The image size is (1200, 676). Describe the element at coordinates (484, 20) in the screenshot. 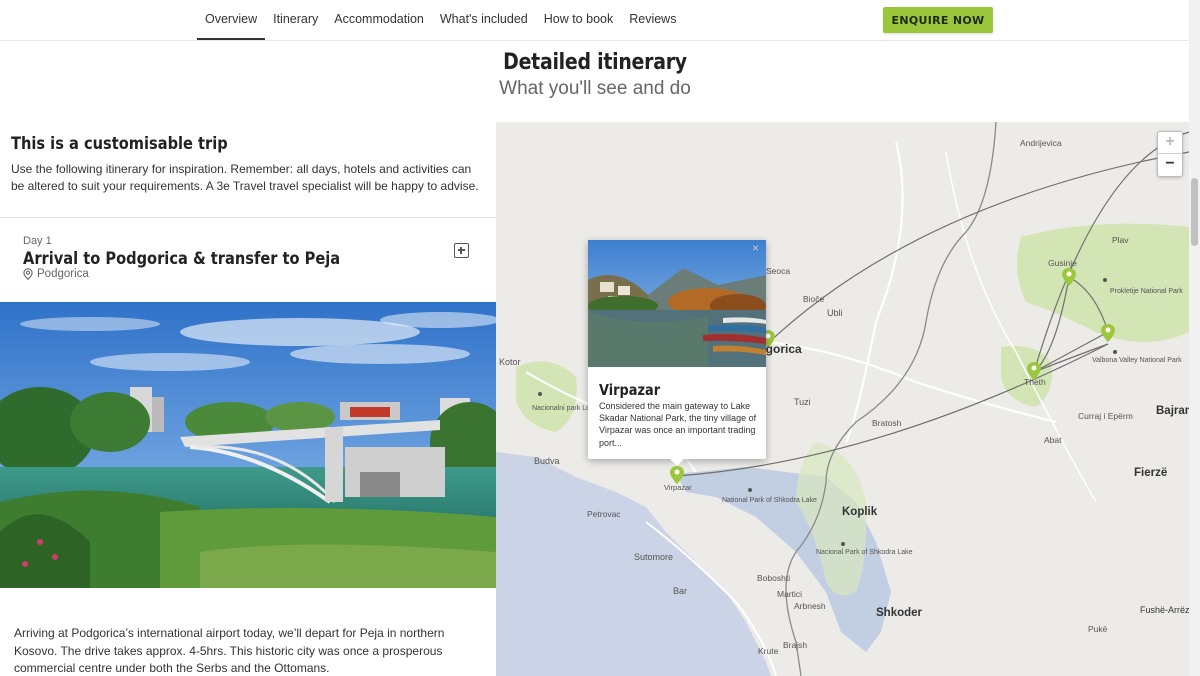

I see `nav-tab-whats-included: What's included` at that location.